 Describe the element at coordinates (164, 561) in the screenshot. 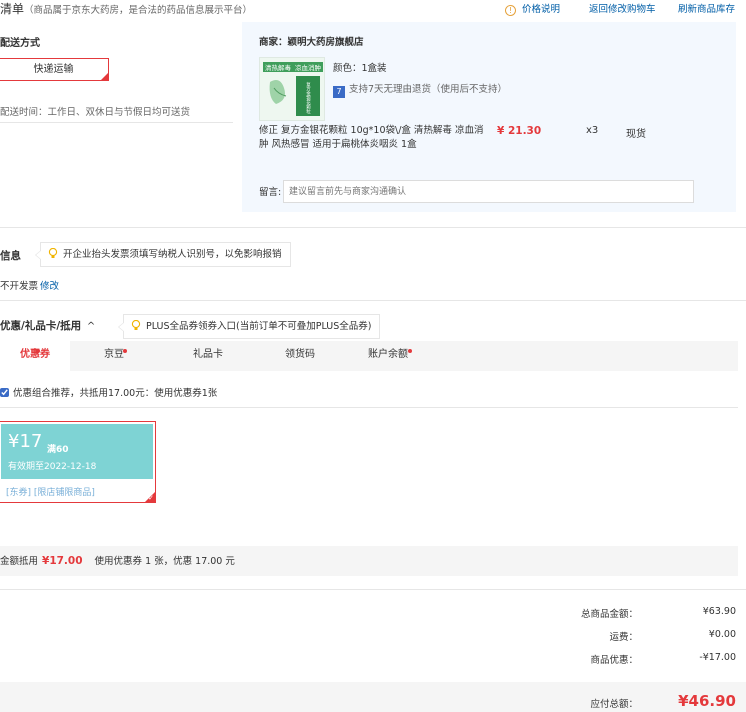

I see `deduction-description: 使用优惠券 1 张，优惠 17.00 元` at that location.